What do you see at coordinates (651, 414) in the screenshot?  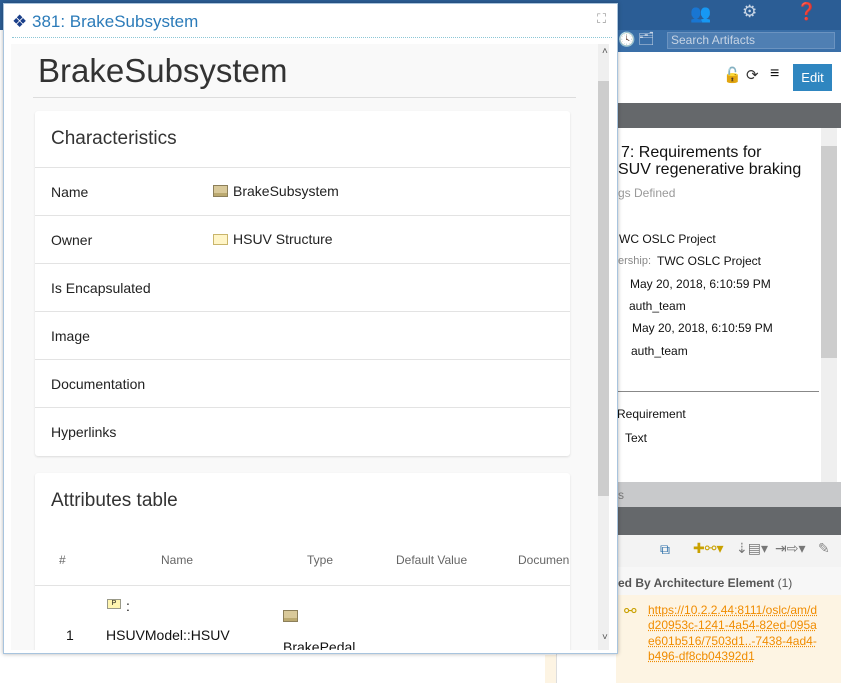 I see `artifact-type: Requirement` at bounding box center [651, 414].